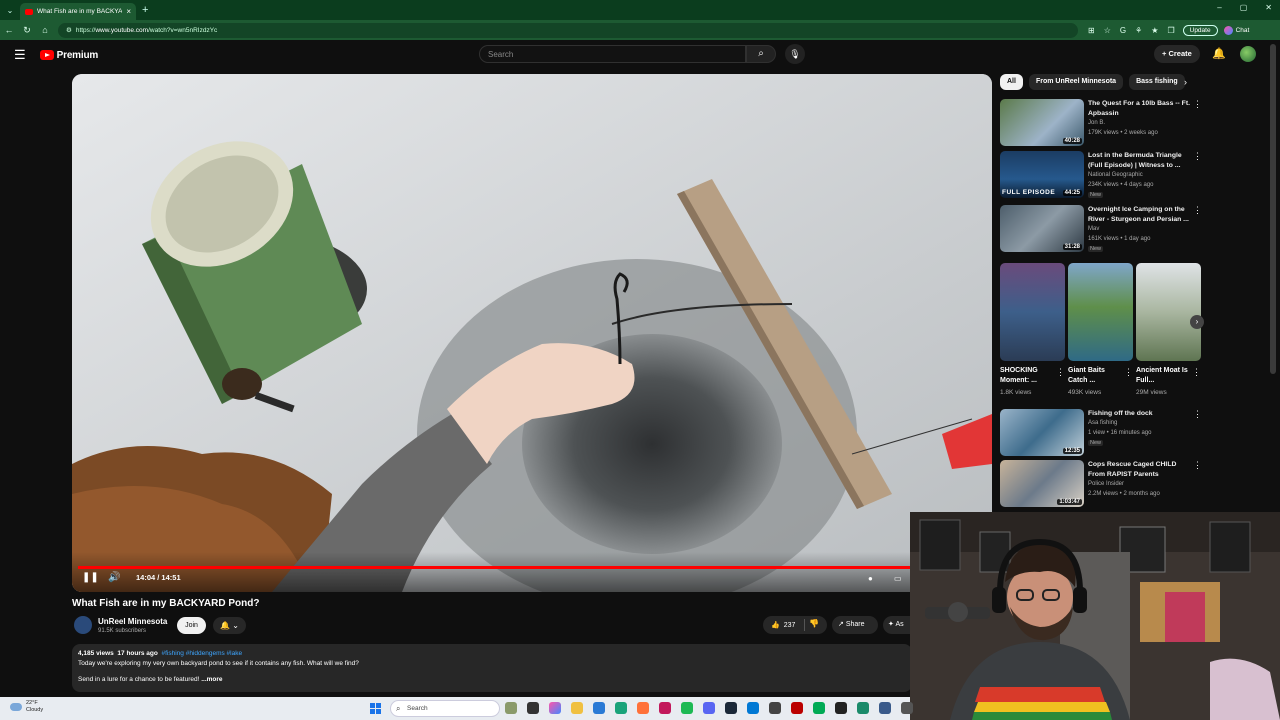  What do you see at coordinates (1268, 7) in the screenshot?
I see `close-window-icon: ✕` at bounding box center [1268, 7].